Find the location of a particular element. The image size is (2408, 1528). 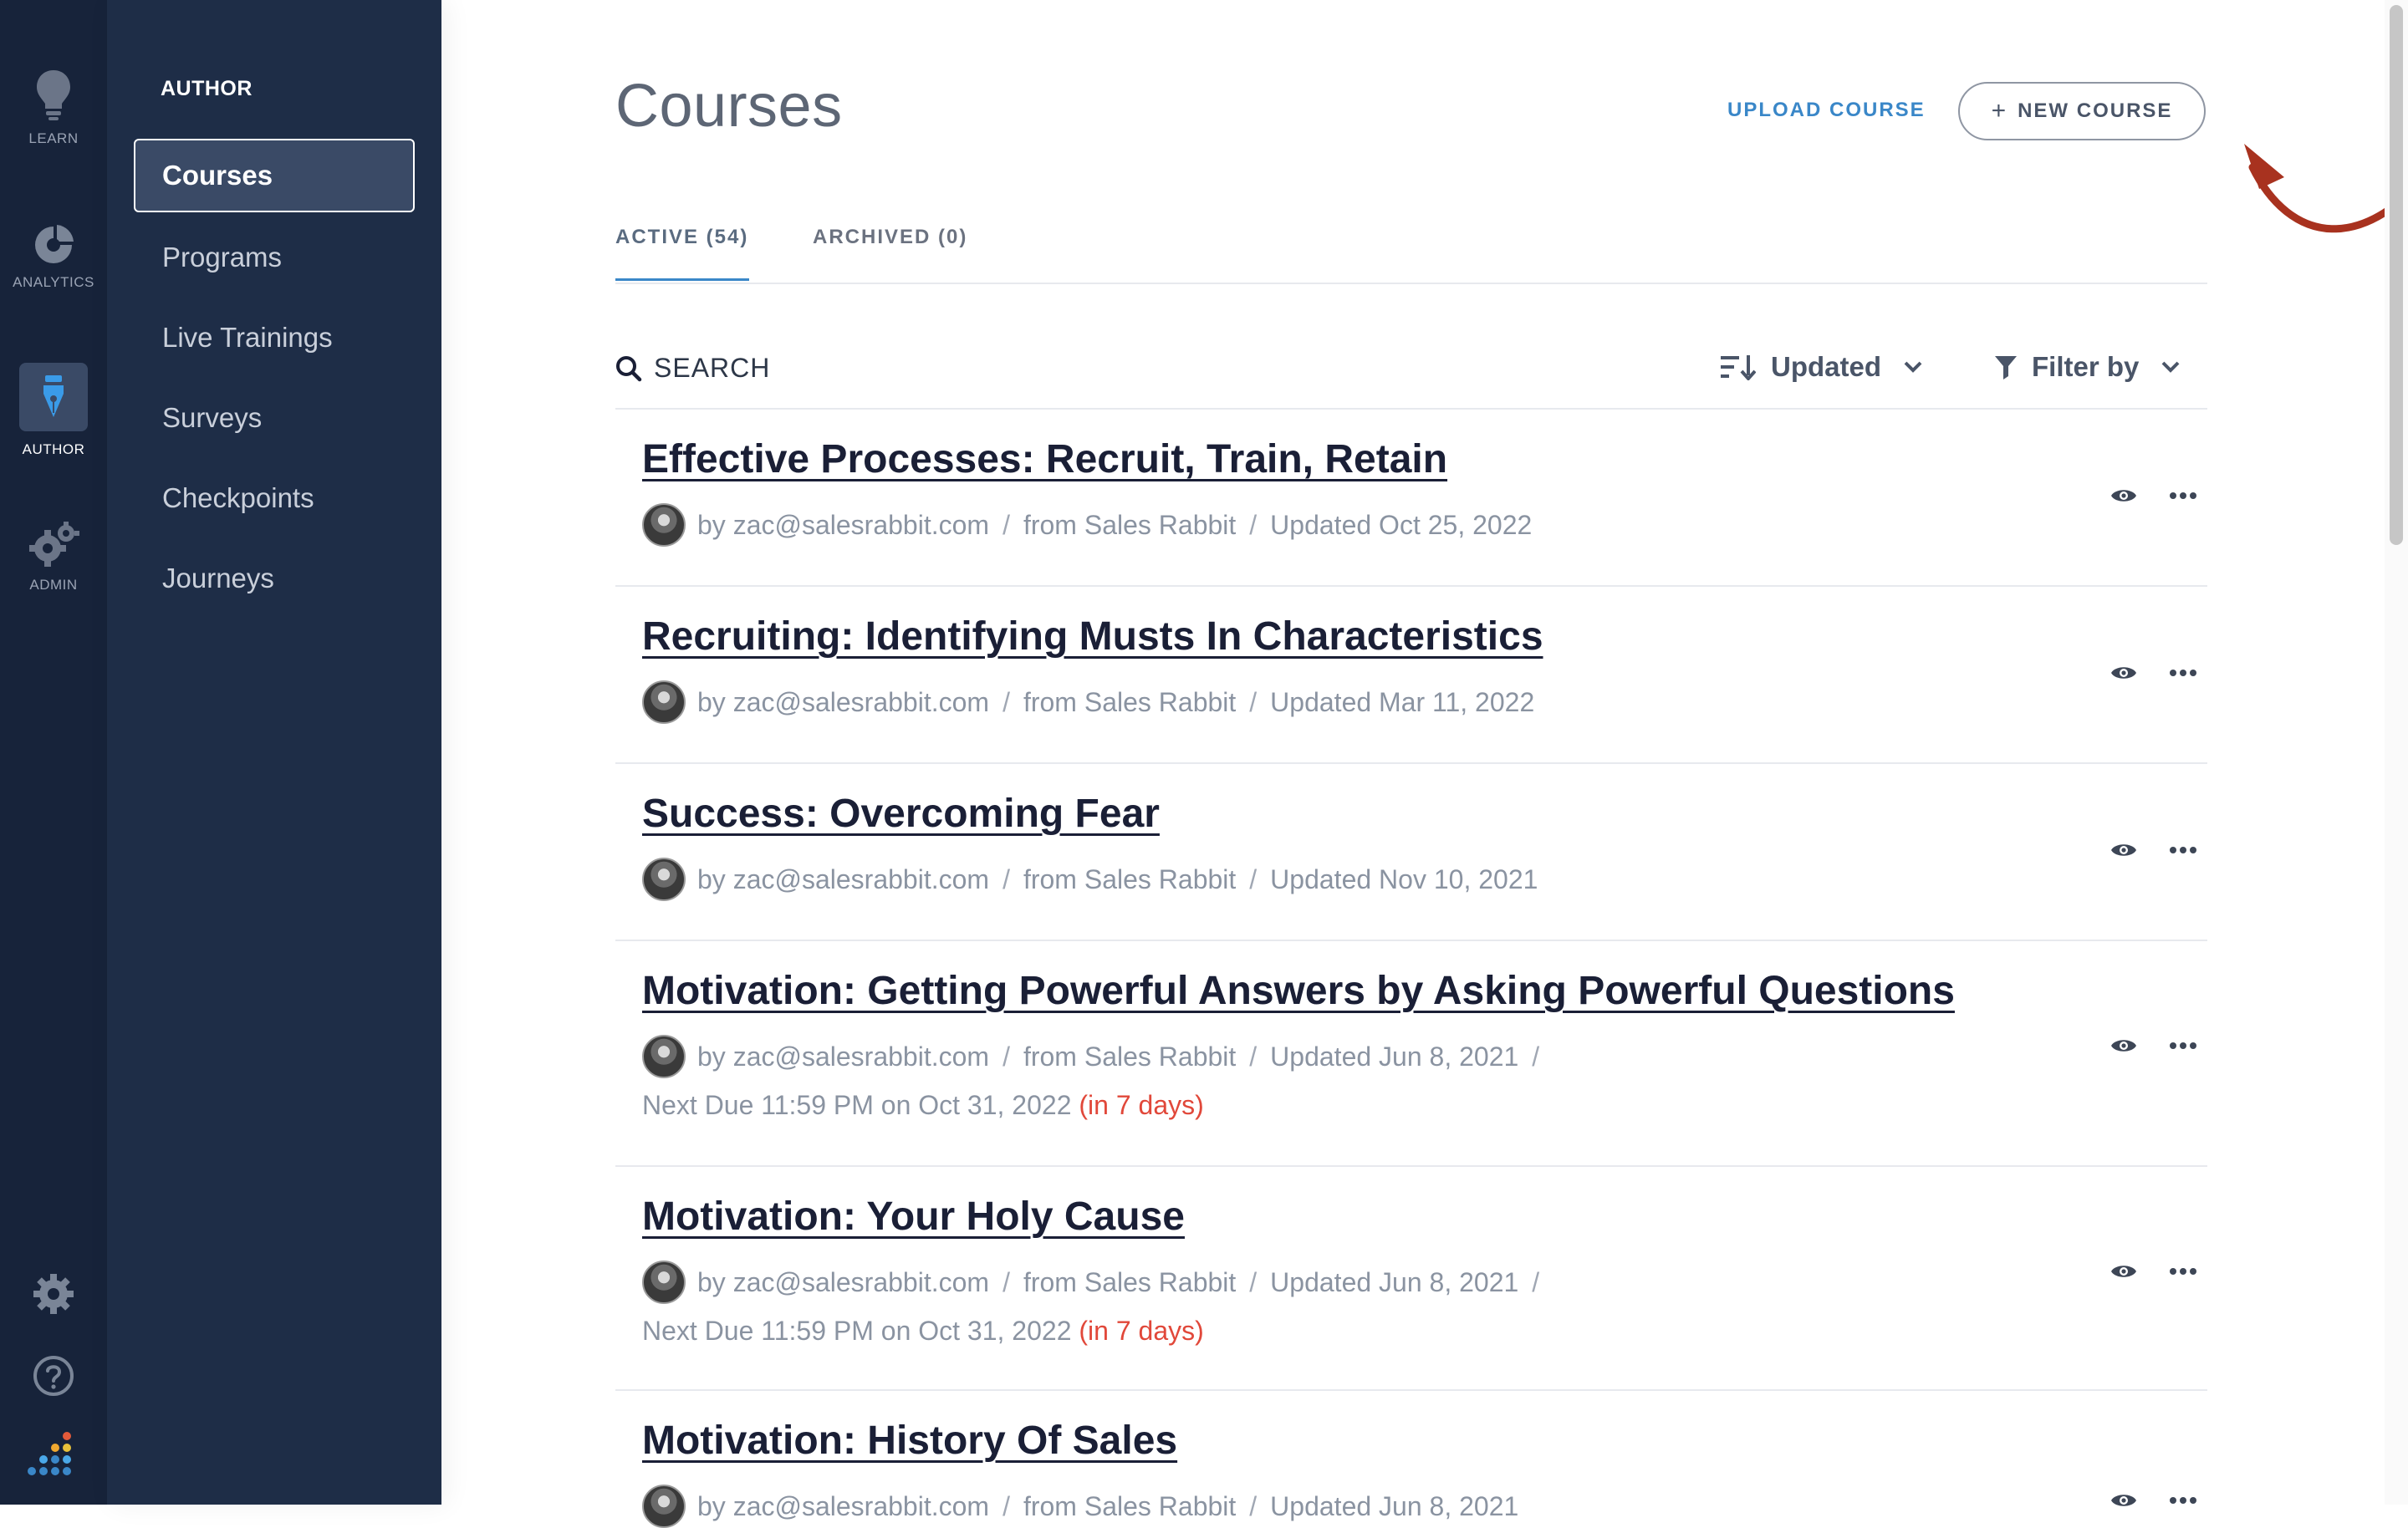

rail-item-learn: LEARN is located at coordinates (54, 108).